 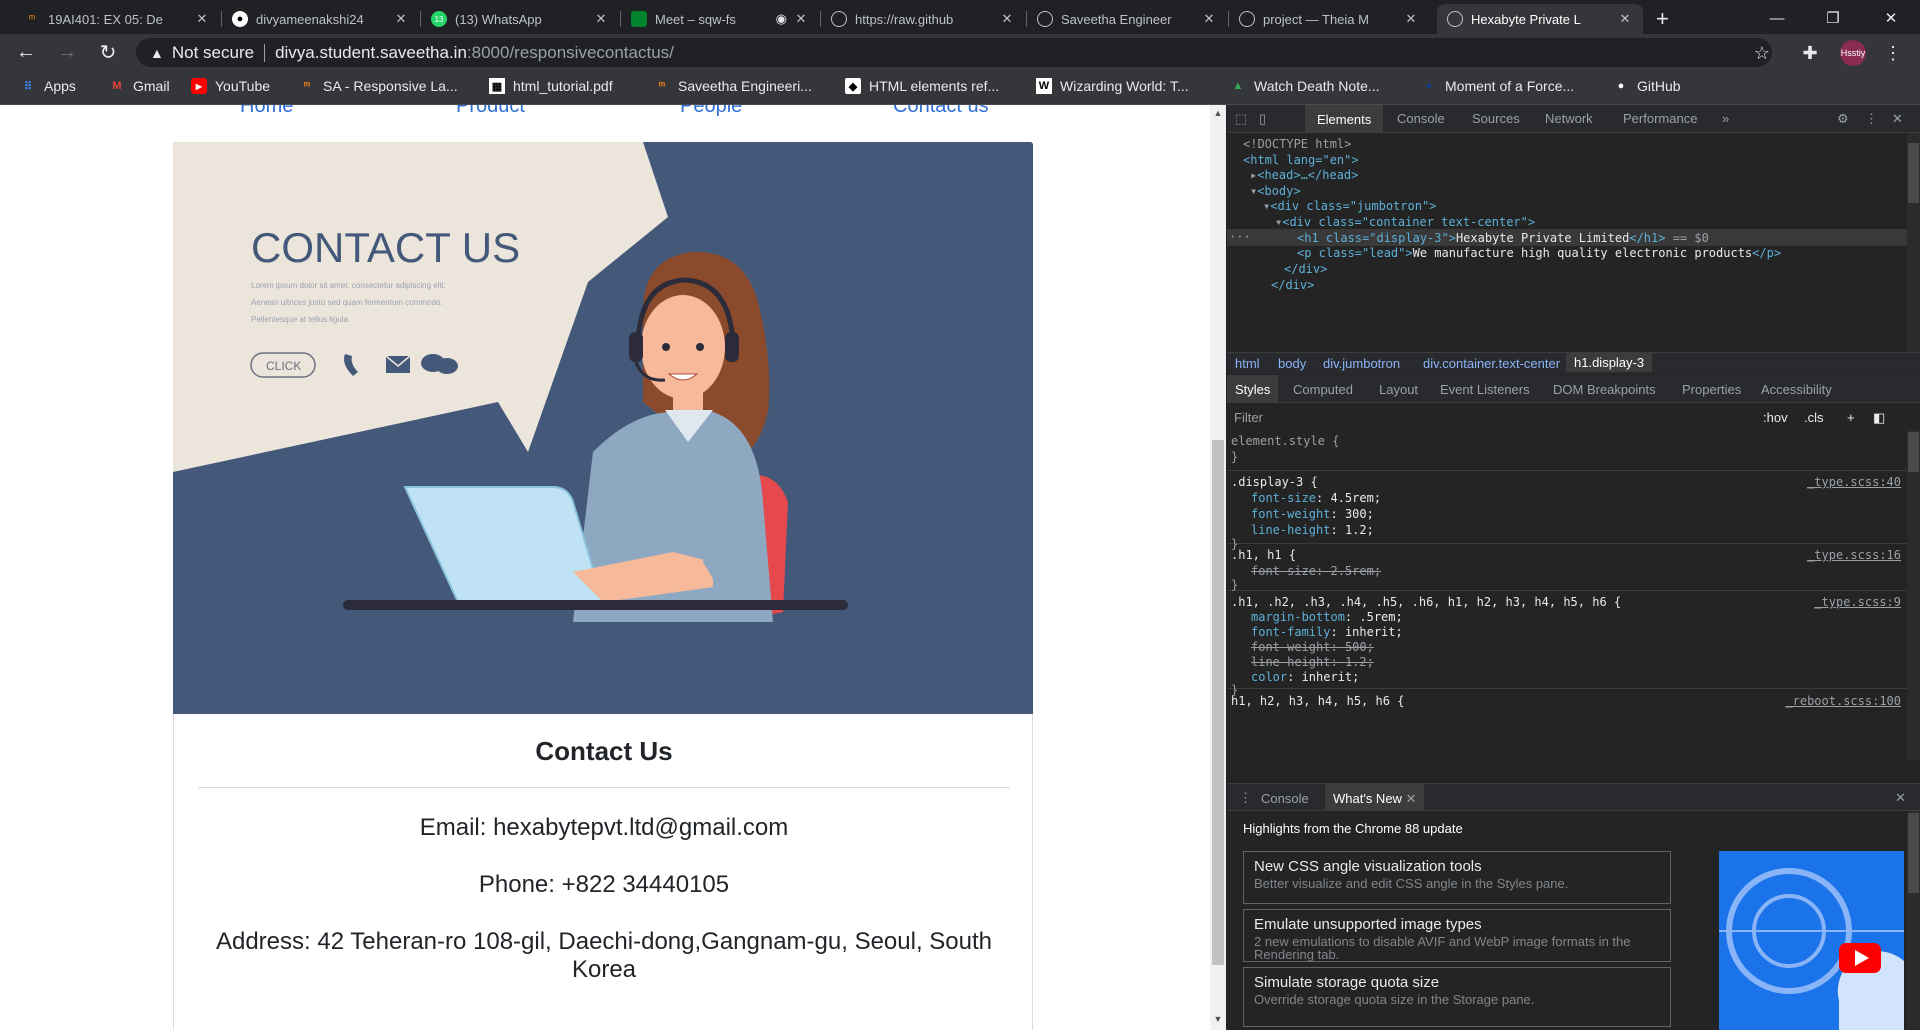 What do you see at coordinates (1879, 418) in the screenshot?
I see `sidebar-toggle-icon: ◧` at bounding box center [1879, 418].